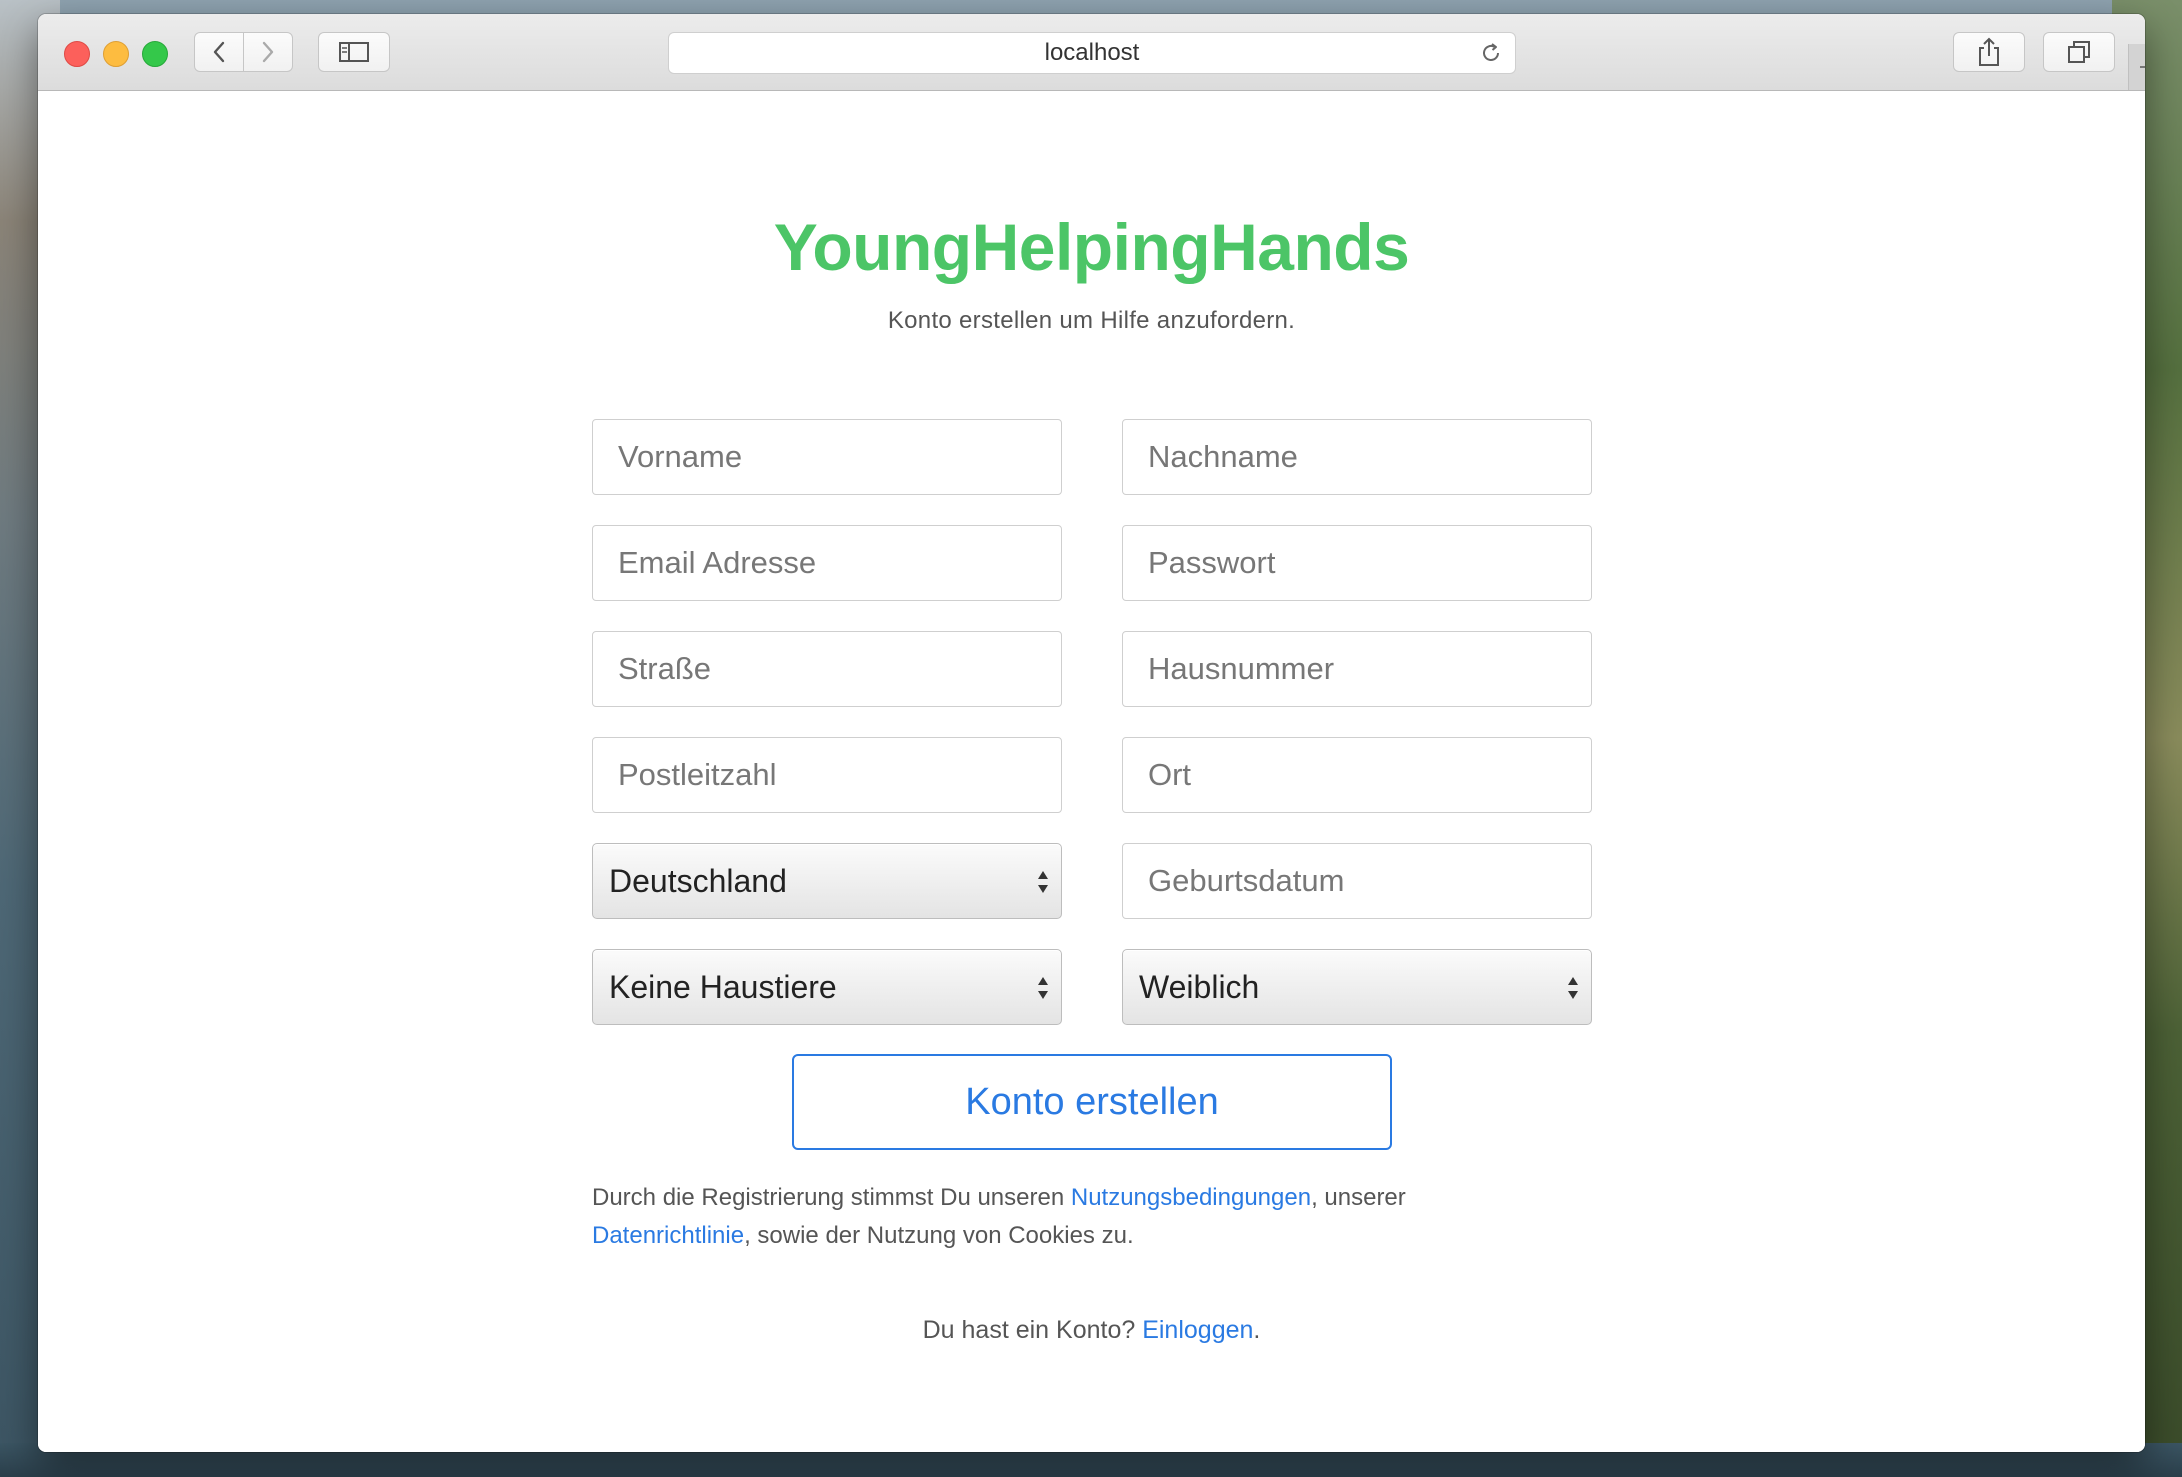 This screenshot has height=1477, width=2182. I want to click on share-button, so click(1989, 52).